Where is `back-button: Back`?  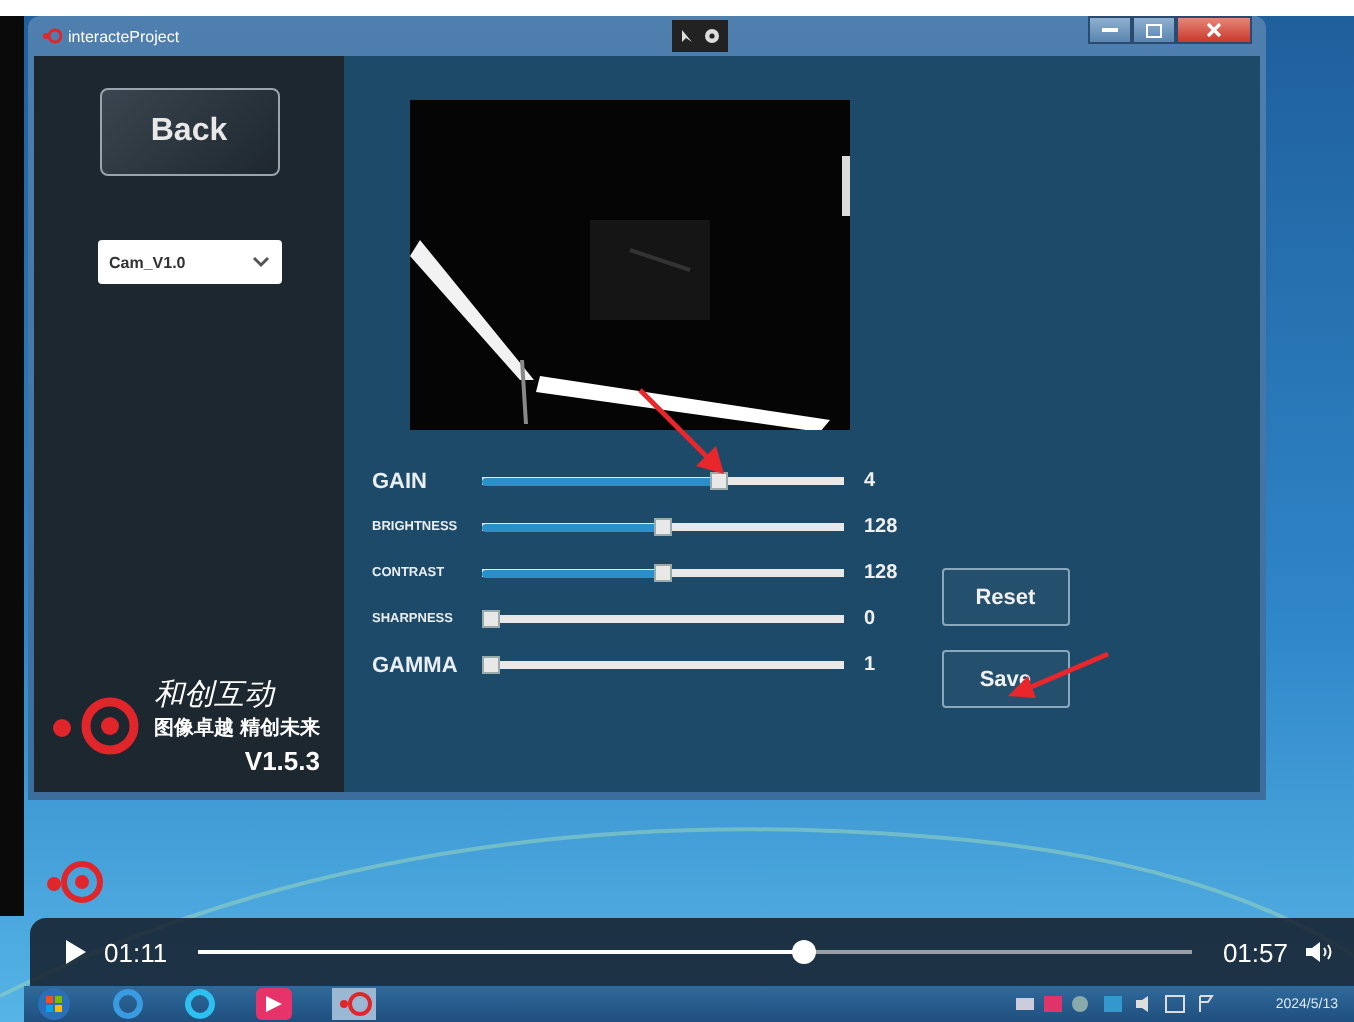
back-button: Back is located at coordinates (189, 132).